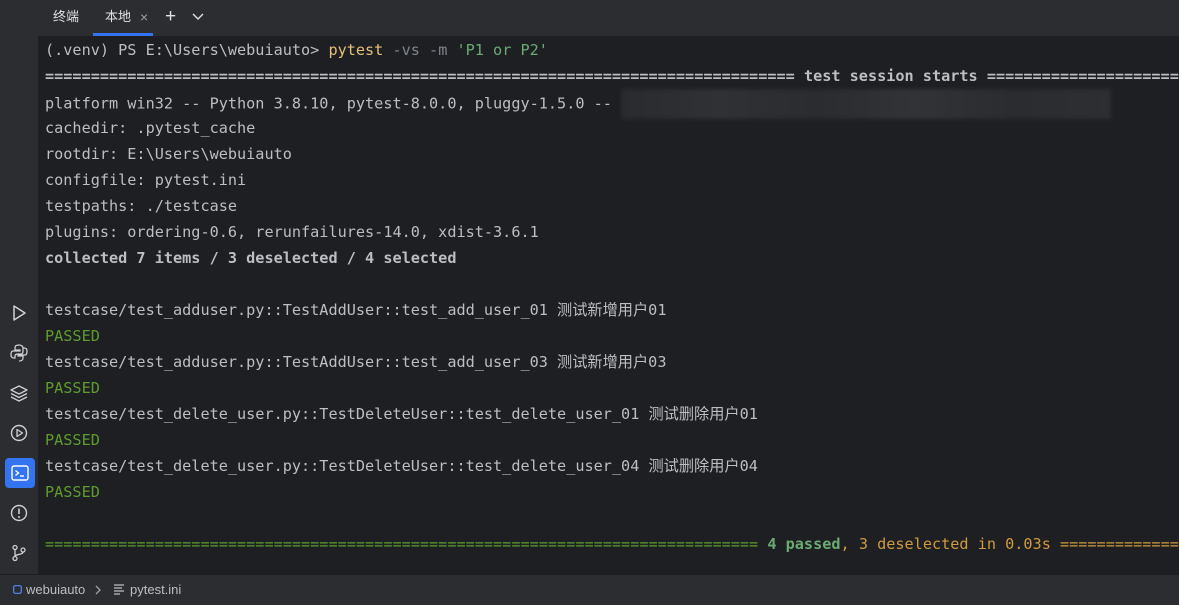  What do you see at coordinates (19, 433) in the screenshot?
I see `services-icon` at bounding box center [19, 433].